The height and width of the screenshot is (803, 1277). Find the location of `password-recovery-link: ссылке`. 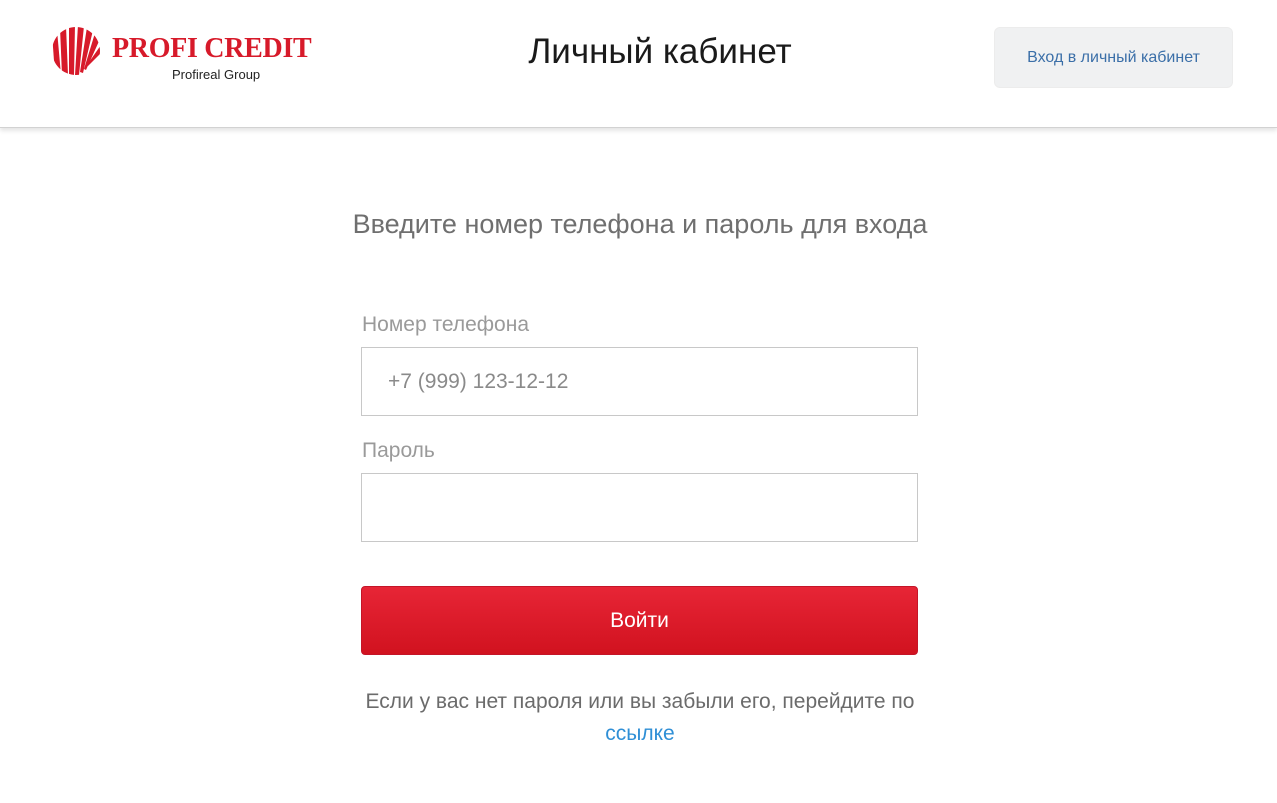

password-recovery-link: ссылке is located at coordinates (639, 733).